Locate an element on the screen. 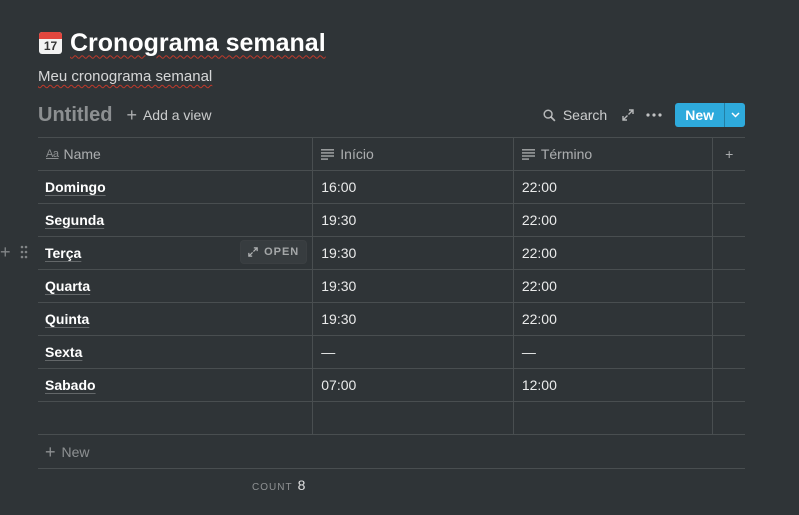 This screenshot has width=799, height=515. column-header-name: Aa Name is located at coordinates (175, 154).